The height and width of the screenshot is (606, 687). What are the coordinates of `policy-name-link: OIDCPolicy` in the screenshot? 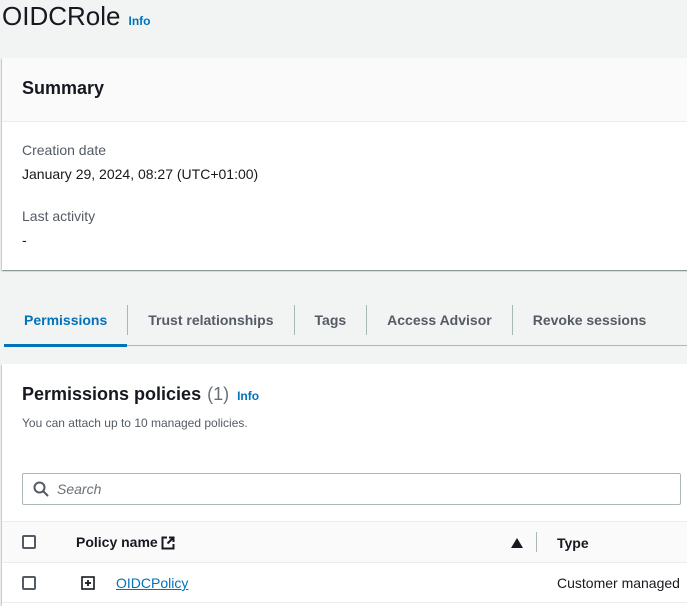 It's located at (152, 583).